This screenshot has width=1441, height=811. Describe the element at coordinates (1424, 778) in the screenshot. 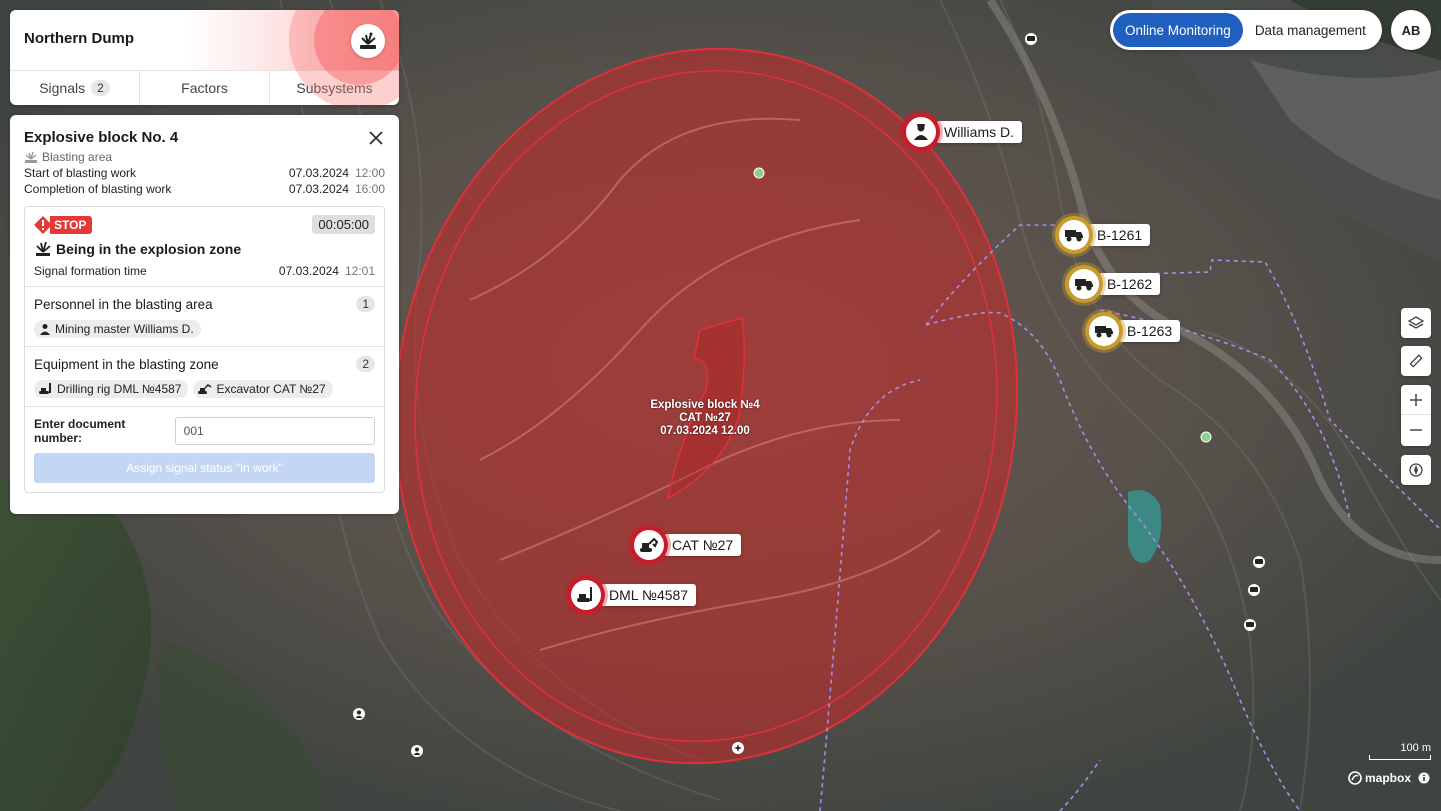

I see `info-icon` at that location.